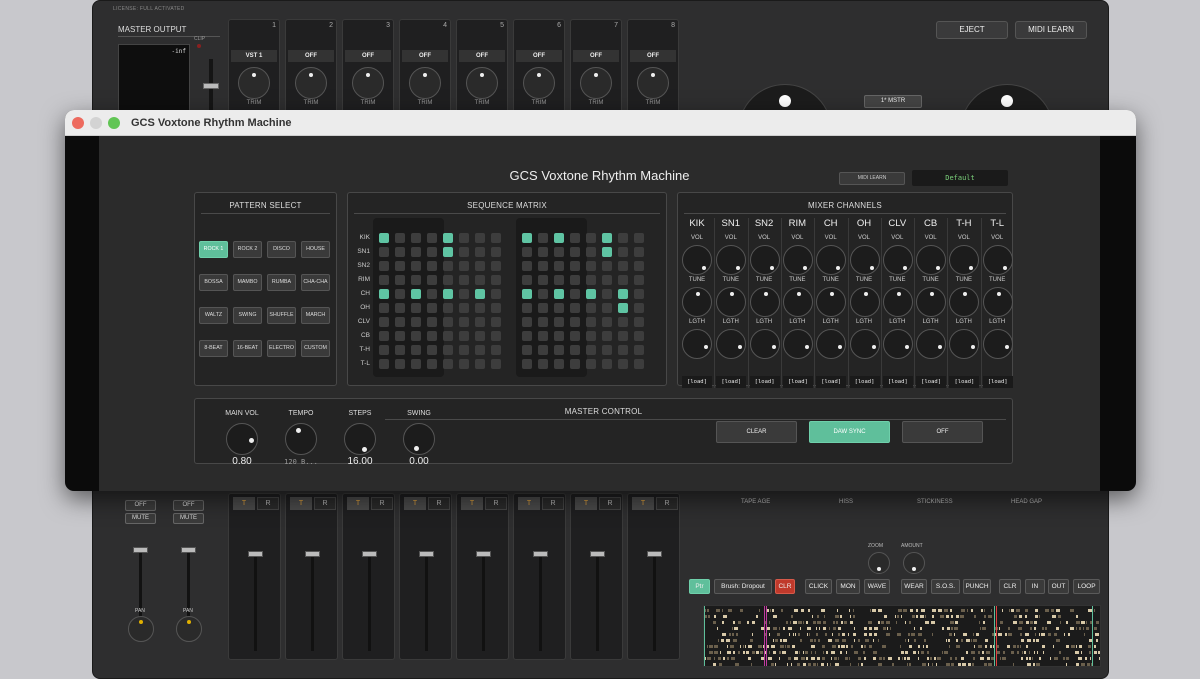 This screenshot has width=1200, height=679. I want to click on title-bar: GCS Voxtone Rhythm Machine, so click(600, 123).